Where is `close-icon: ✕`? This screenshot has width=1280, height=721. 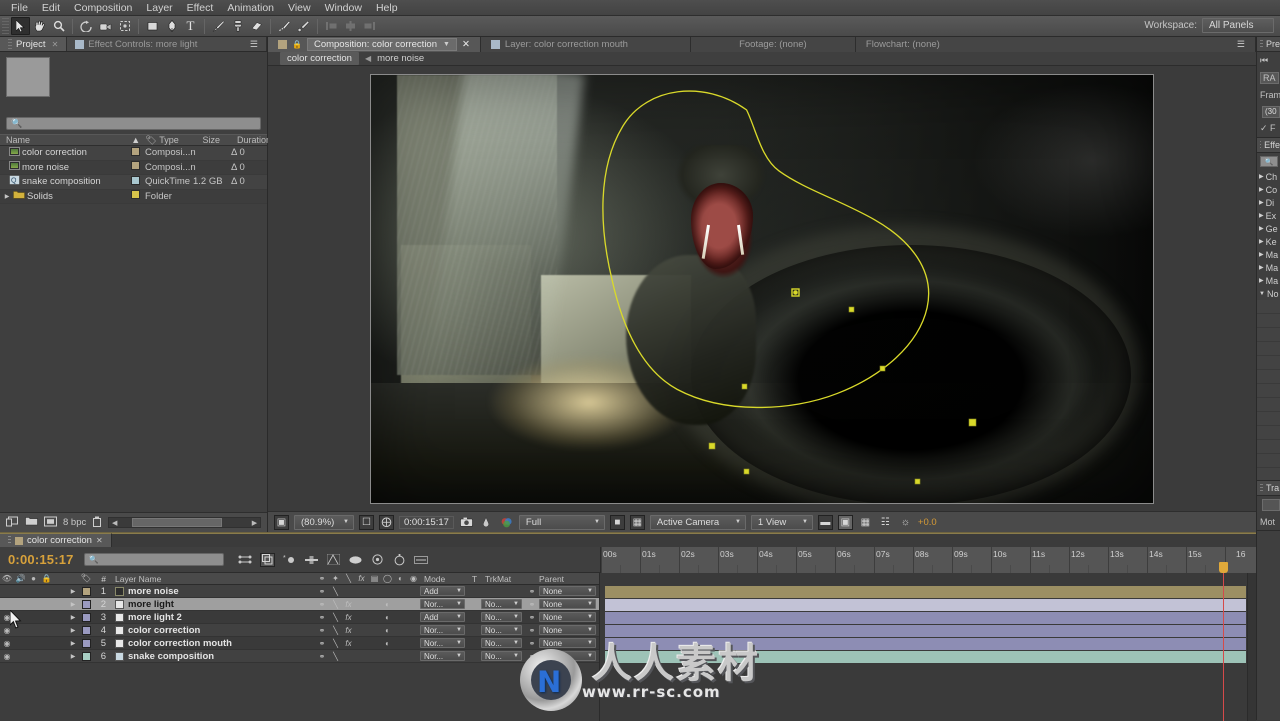
close-icon: ✕ is located at coordinates (55, 44).